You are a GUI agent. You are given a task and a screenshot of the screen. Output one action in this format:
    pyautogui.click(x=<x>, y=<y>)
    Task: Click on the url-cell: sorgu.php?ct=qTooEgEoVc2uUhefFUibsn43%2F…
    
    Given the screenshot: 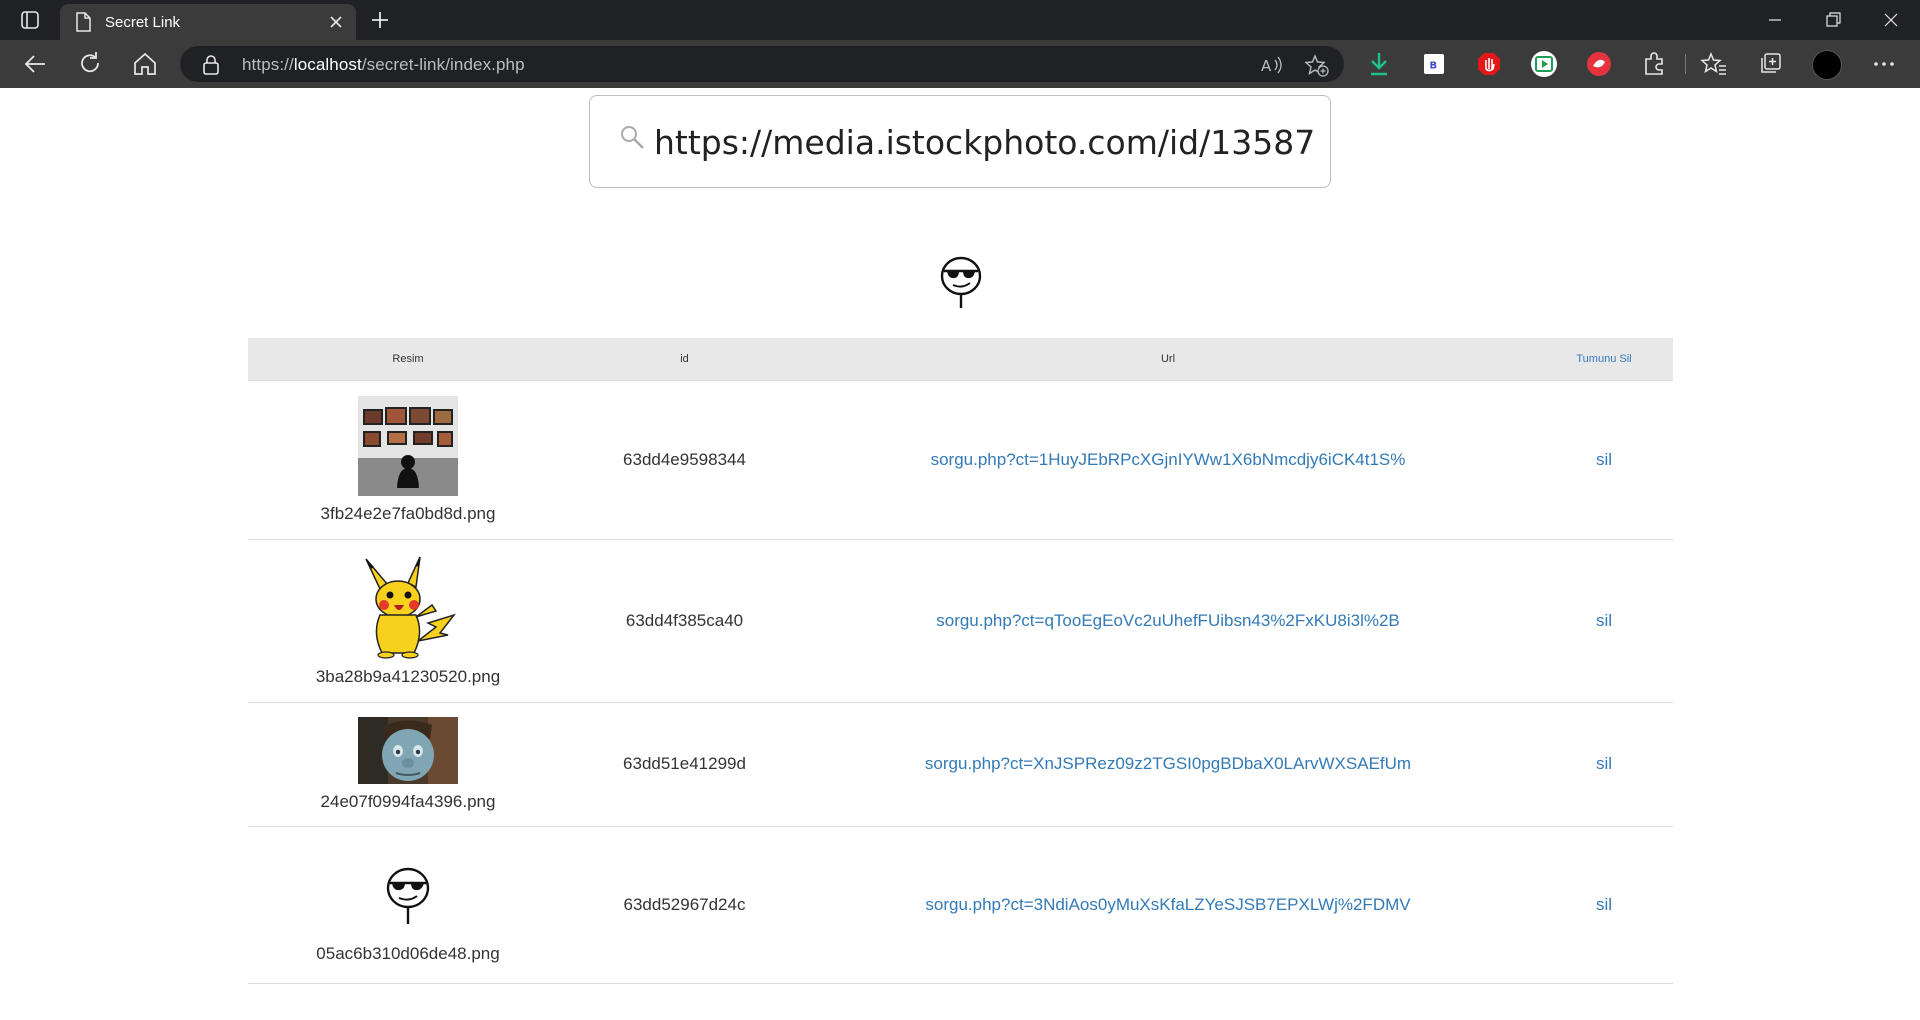 What is the action you would take?
    pyautogui.click(x=1168, y=621)
    